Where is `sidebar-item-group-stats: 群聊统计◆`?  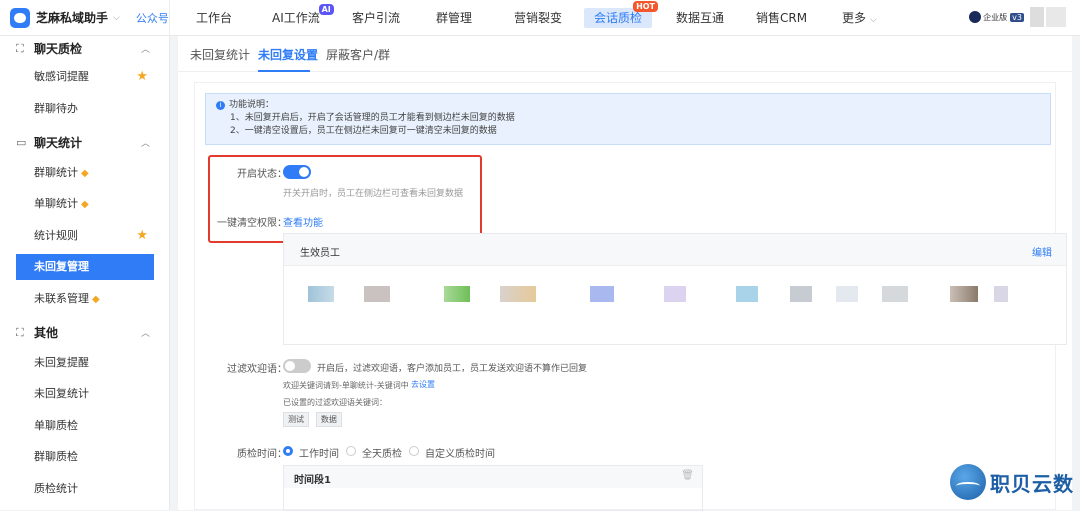
sidebar-item-group-stats: 群聊统计◆ is located at coordinates (85, 173).